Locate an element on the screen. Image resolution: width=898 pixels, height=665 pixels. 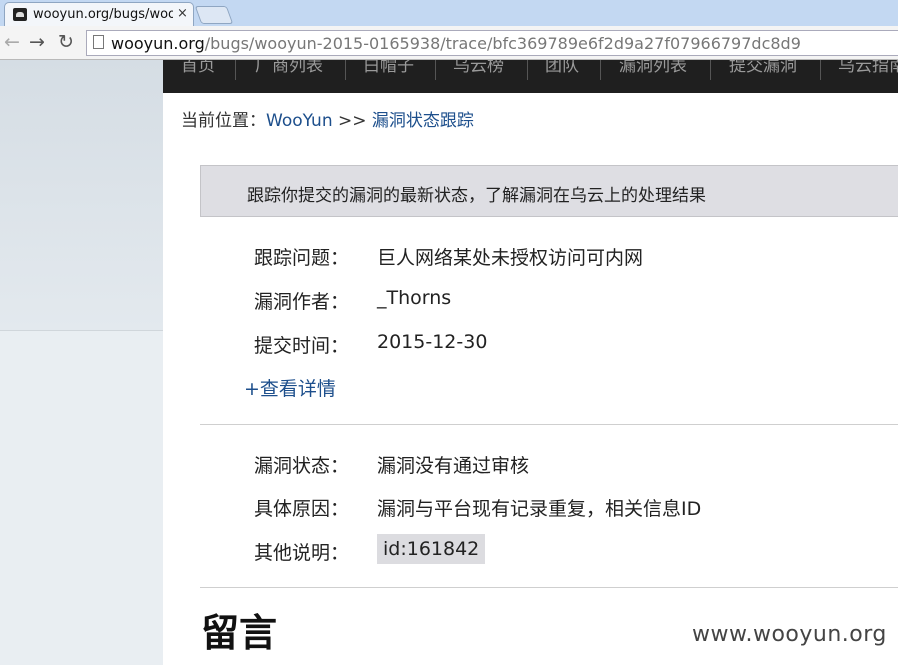
note-label: 其他说明： is located at coordinates (302, 553).